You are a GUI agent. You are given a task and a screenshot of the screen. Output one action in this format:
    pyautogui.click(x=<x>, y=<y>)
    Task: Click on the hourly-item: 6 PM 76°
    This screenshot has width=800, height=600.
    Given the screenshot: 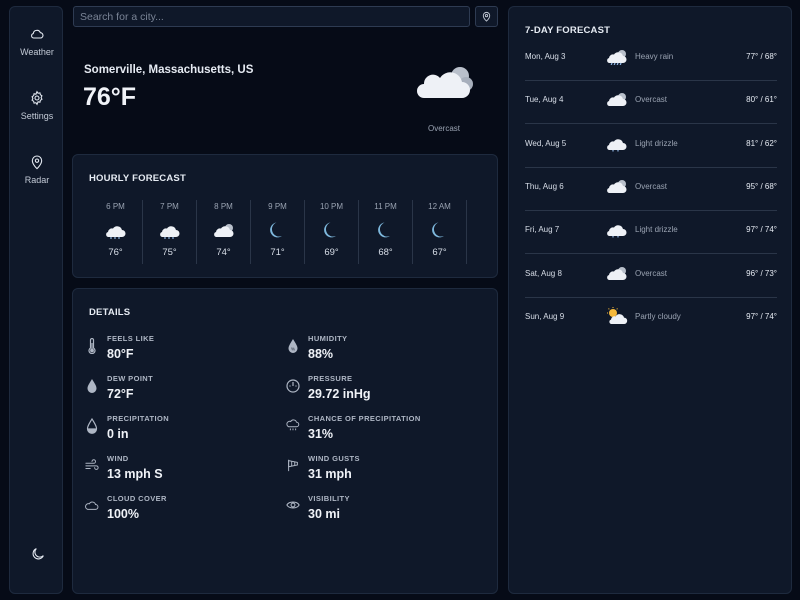 What is the action you would take?
    pyautogui.click(x=116, y=232)
    